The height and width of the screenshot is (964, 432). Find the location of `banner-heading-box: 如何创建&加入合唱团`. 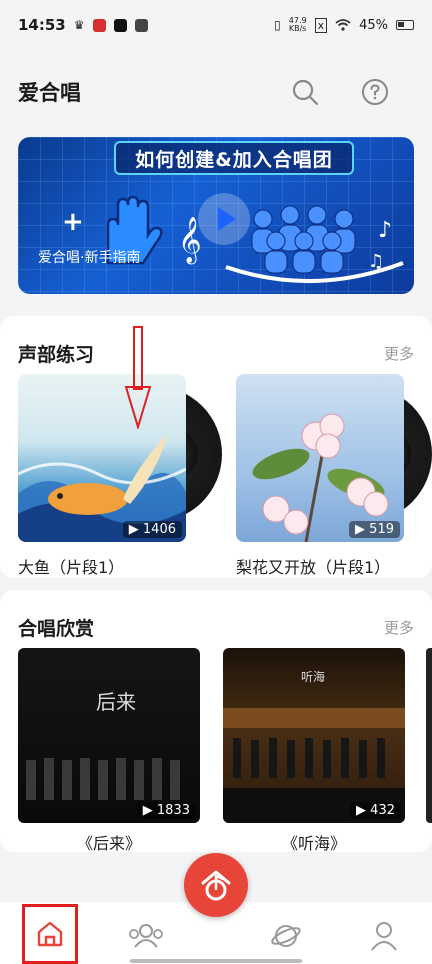

banner-heading-box: 如何创建&加入合唱团 is located at coordinates (234, 158).